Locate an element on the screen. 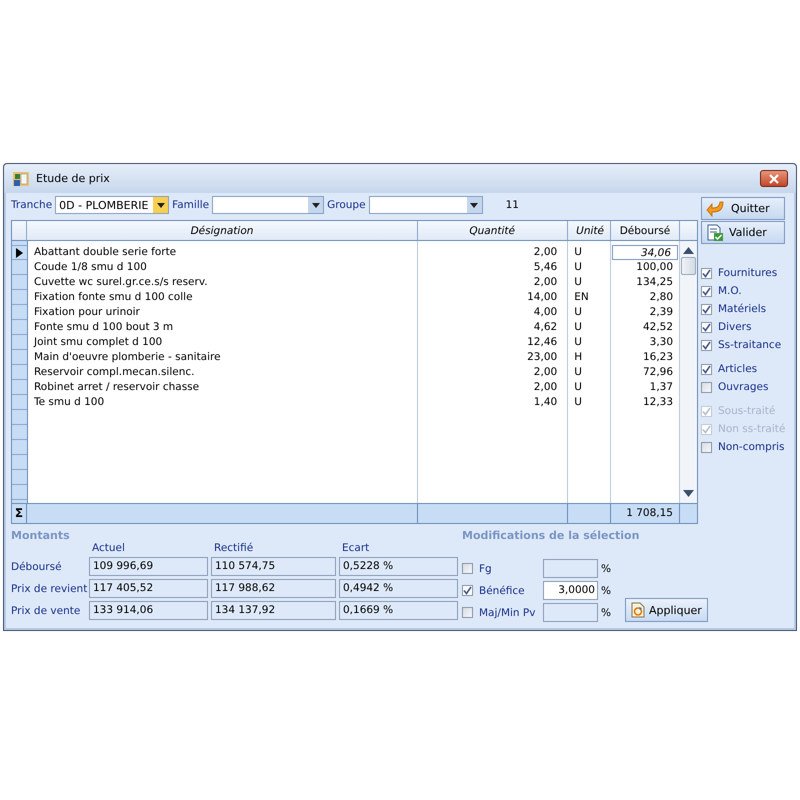 The image size is (800, 800). checked-document-icon is located at coordinates (715, 233).